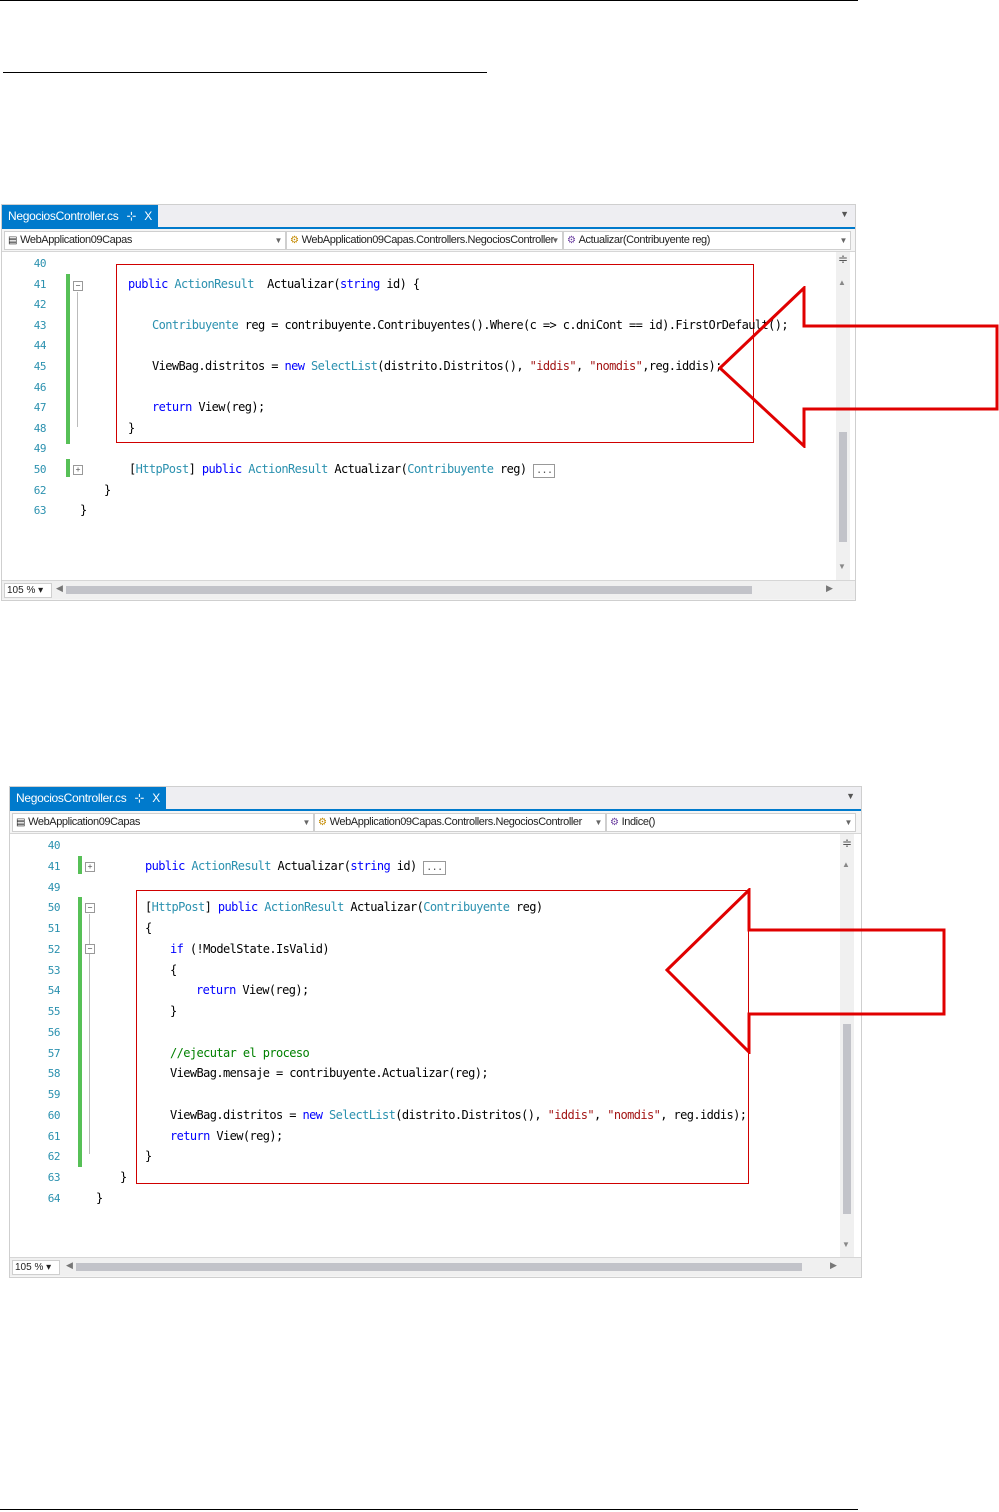  Describe the element at coordinates (236, 1114) in the screenshot. I see `code-token: ViewBag.distritos =` at that location.